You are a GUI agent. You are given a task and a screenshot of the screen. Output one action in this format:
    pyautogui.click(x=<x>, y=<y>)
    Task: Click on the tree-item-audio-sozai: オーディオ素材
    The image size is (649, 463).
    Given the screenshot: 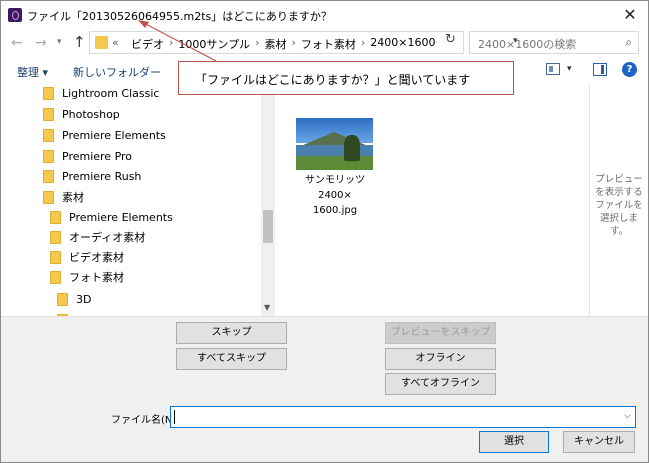 What is the action you would take?
    pyautogui.click(x=97, y=237)
    